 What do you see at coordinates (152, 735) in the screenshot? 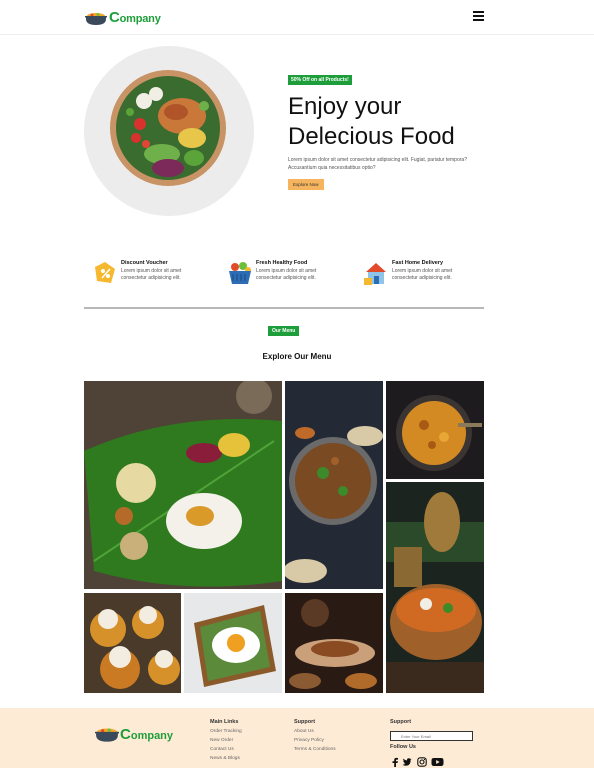
I see `footer-brand-rest: ompany` at bounding box center [152, 735].